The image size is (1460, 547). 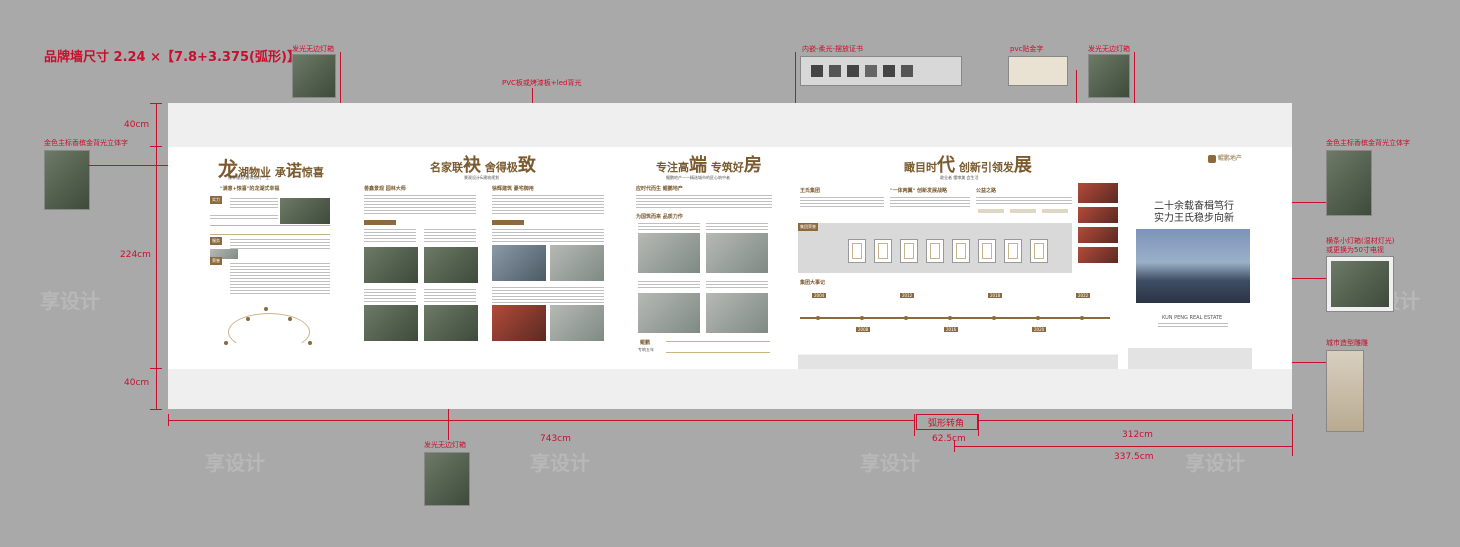 What do you see at coordinates (1345, 391) in the screenshot?
I see `city-relief-thumb` at bounding box center [1345, 391].